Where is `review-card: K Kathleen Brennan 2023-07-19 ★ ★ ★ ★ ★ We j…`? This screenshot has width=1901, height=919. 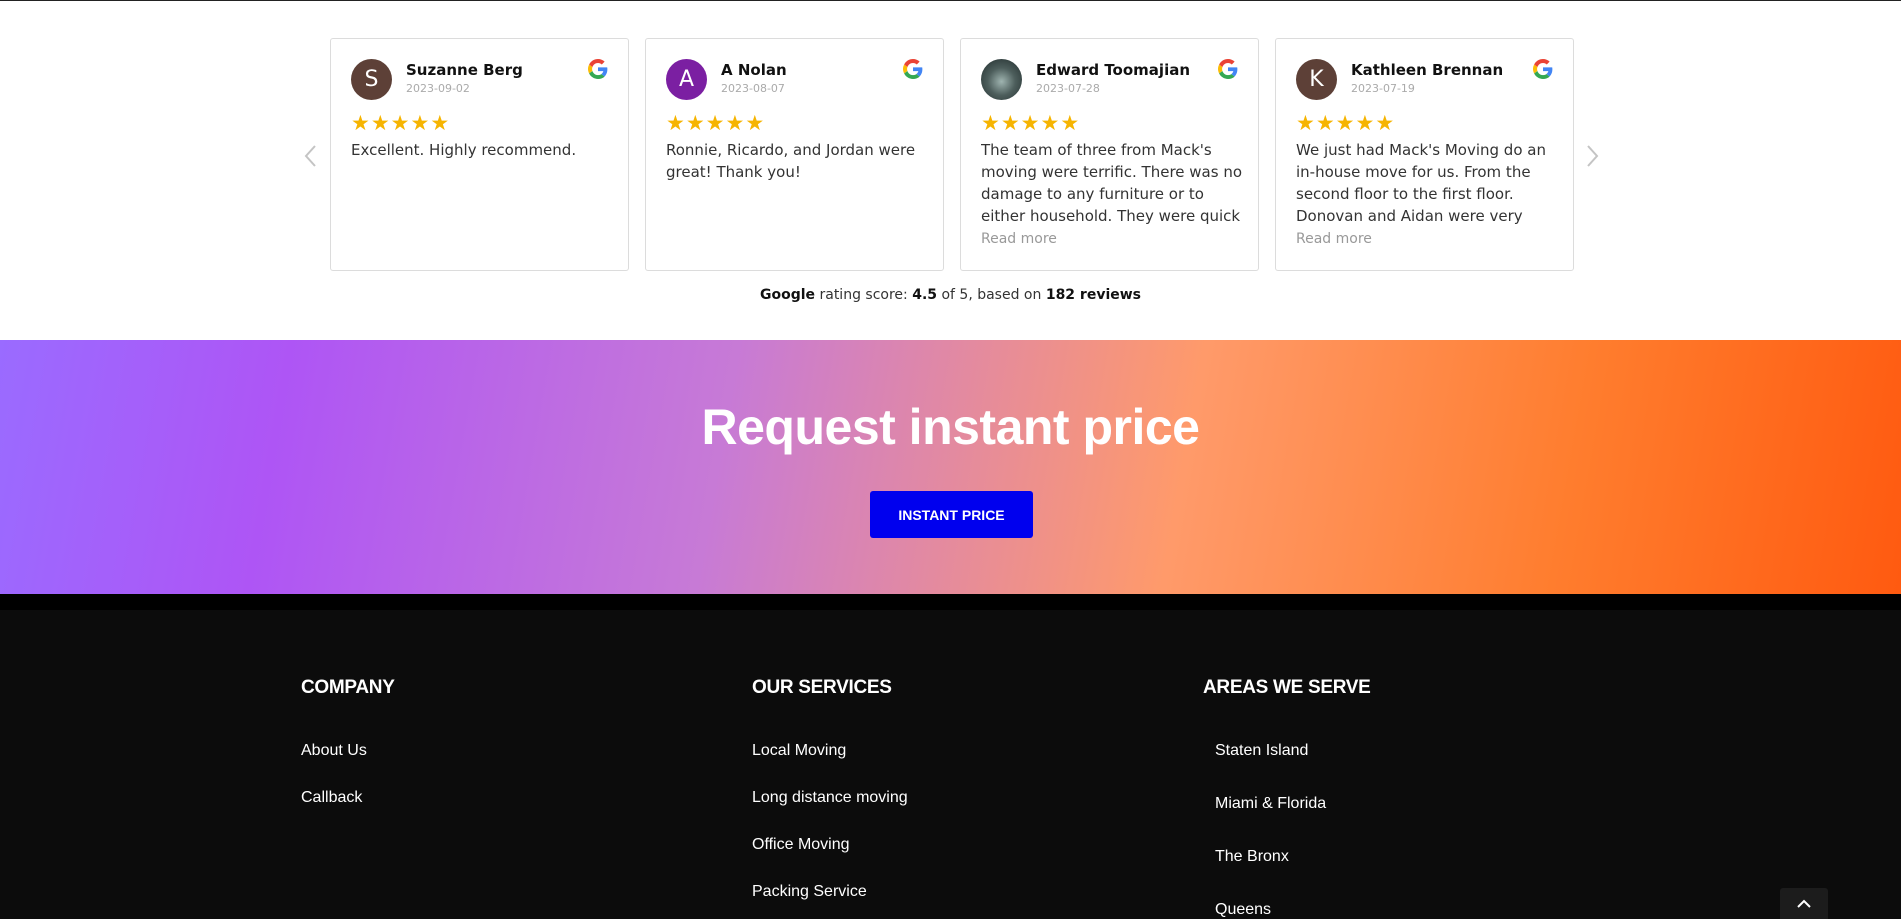
review-card: K Kathleen Brennan 2023-07-19 ★ ★ ★ ★ ★ We j… is located at coordinates (1424, 154).